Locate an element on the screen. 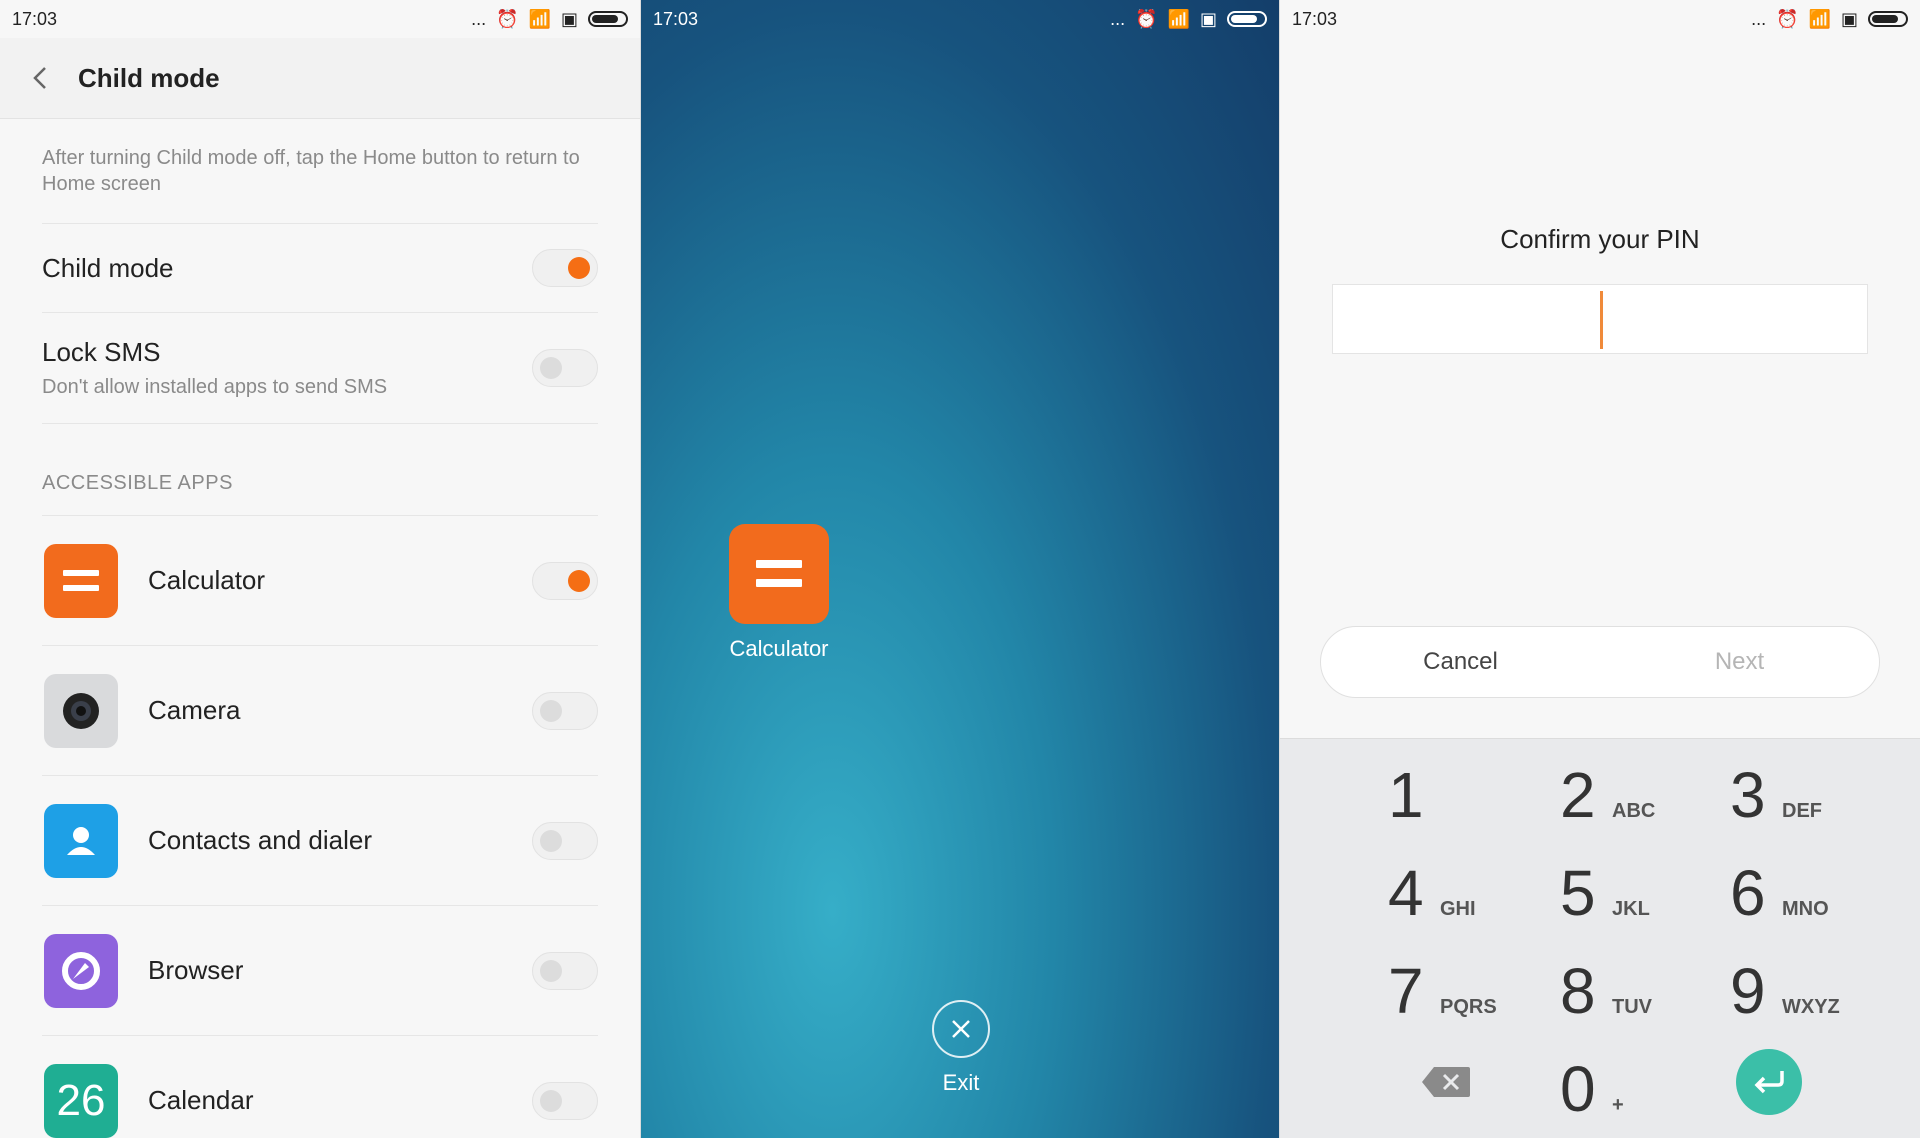  key-digit: 1 is located at coordinates (1406, 795).